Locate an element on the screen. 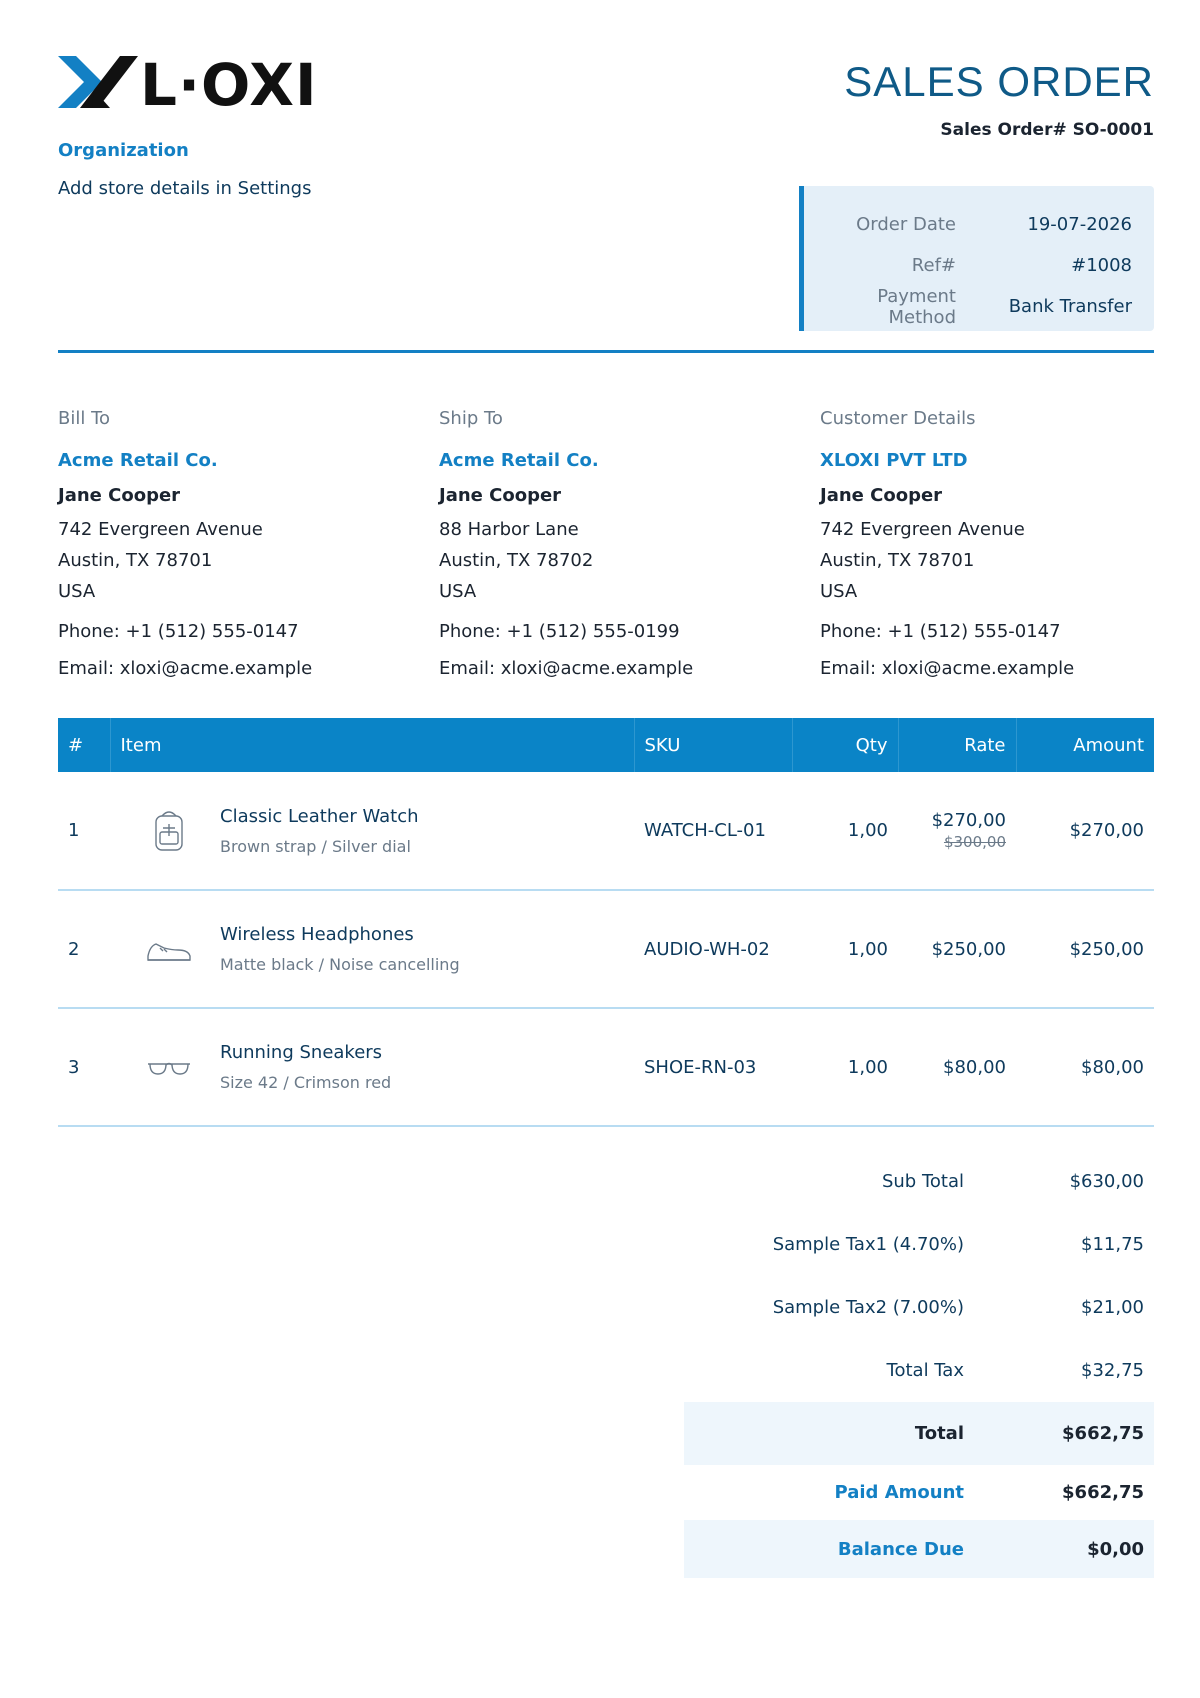  item-amount: $270,00 is located at coordinates (1085, 831).